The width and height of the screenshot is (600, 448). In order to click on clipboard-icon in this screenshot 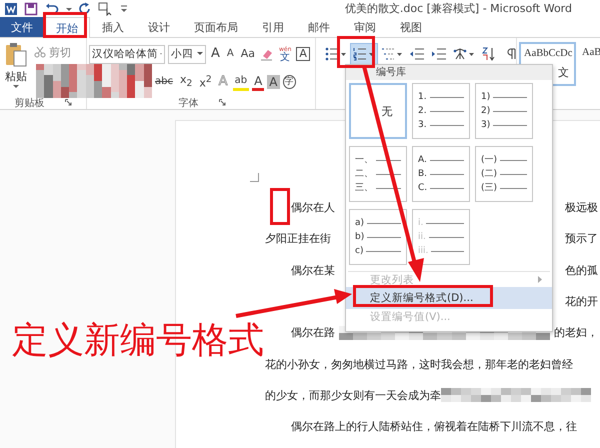, I will do `click(16, 55)`.